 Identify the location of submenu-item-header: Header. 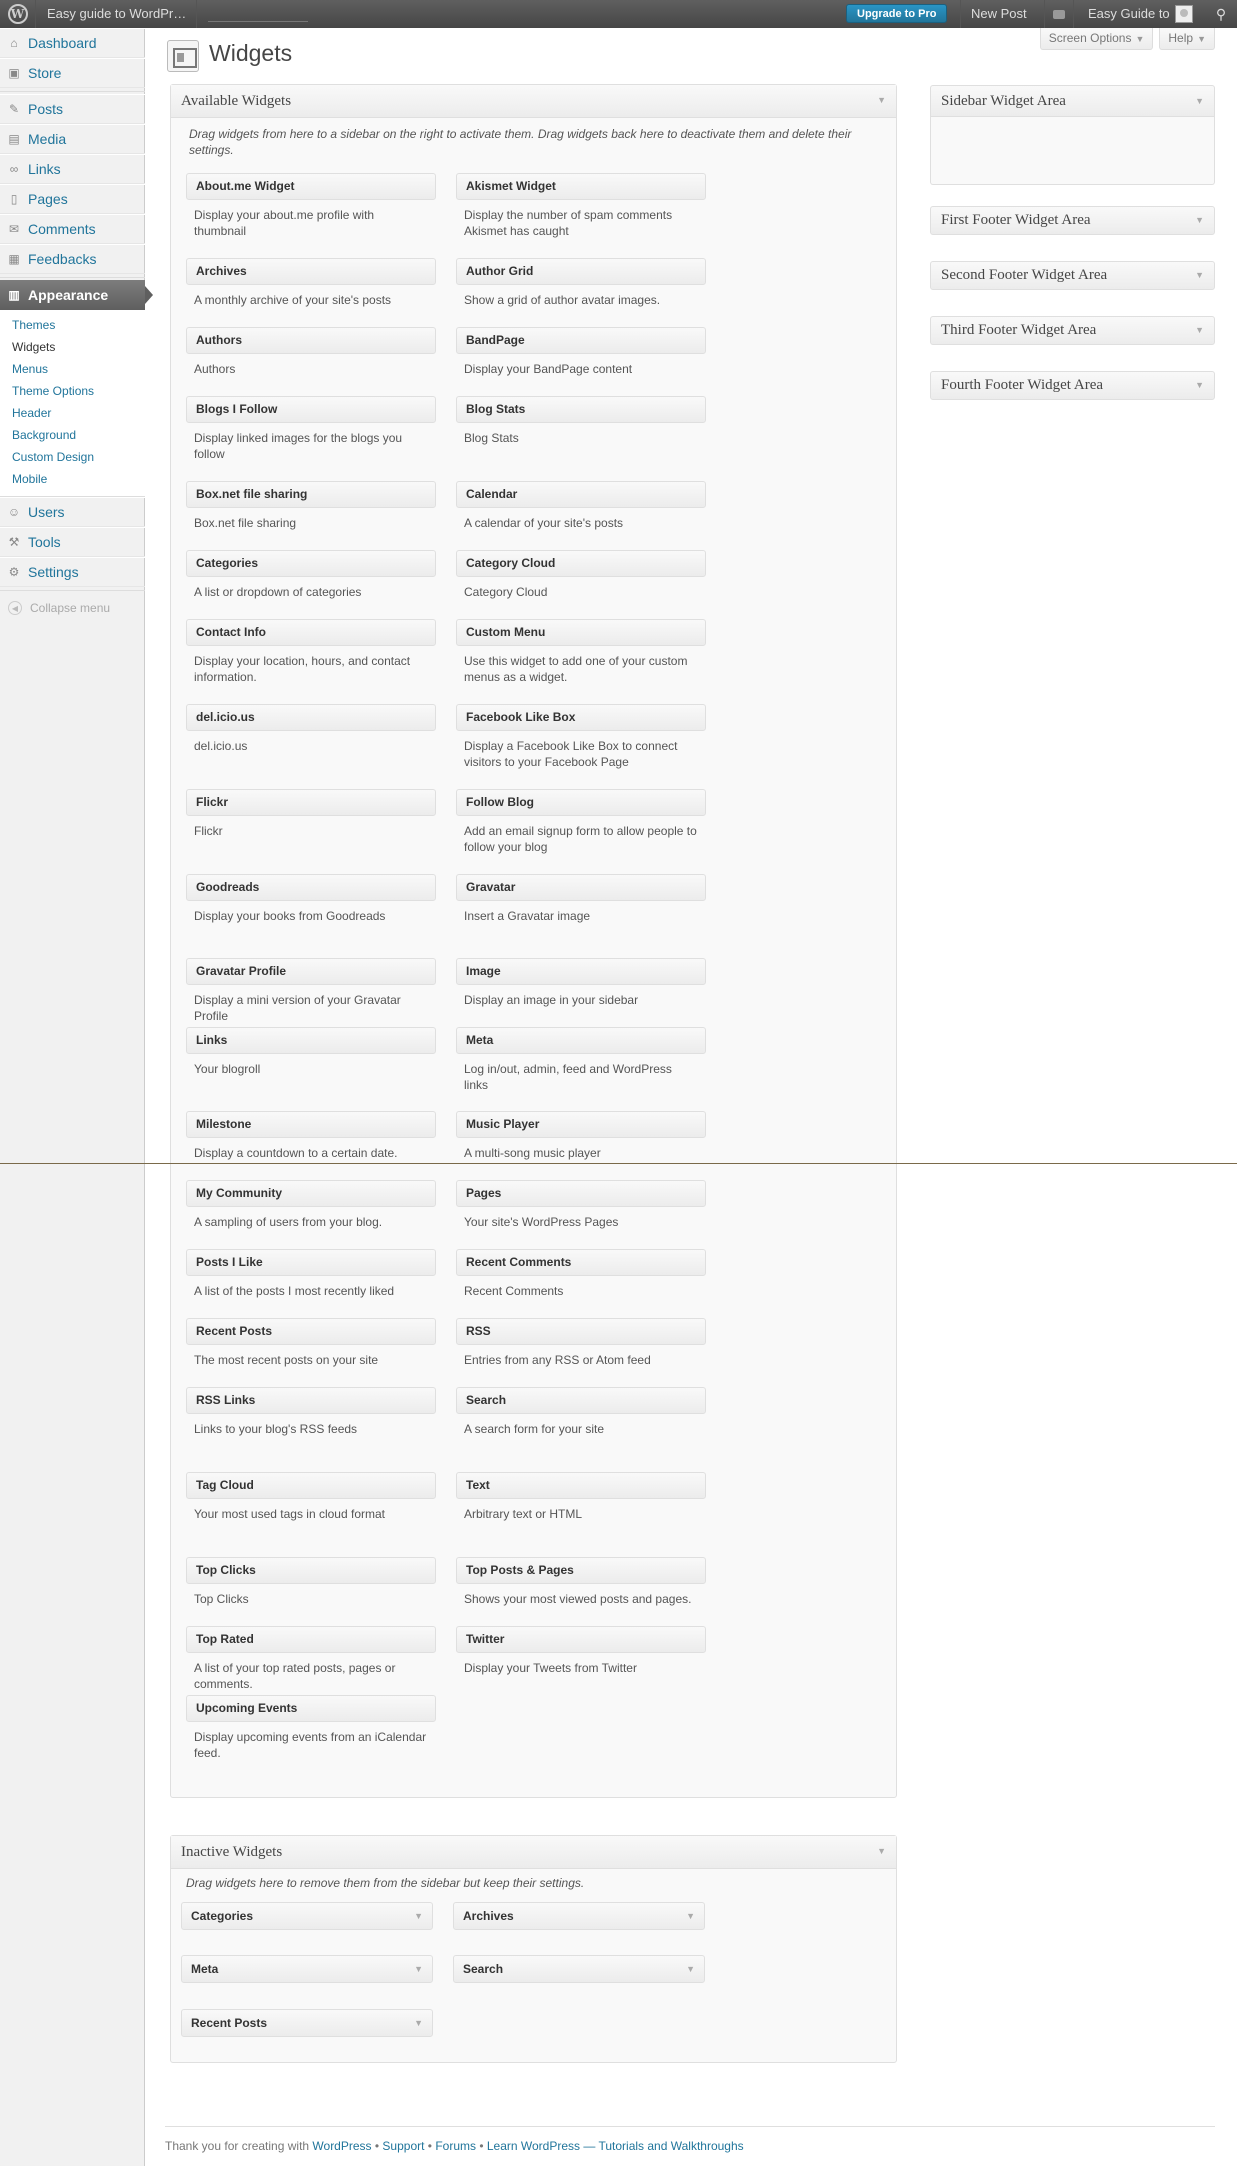
(72, 413).